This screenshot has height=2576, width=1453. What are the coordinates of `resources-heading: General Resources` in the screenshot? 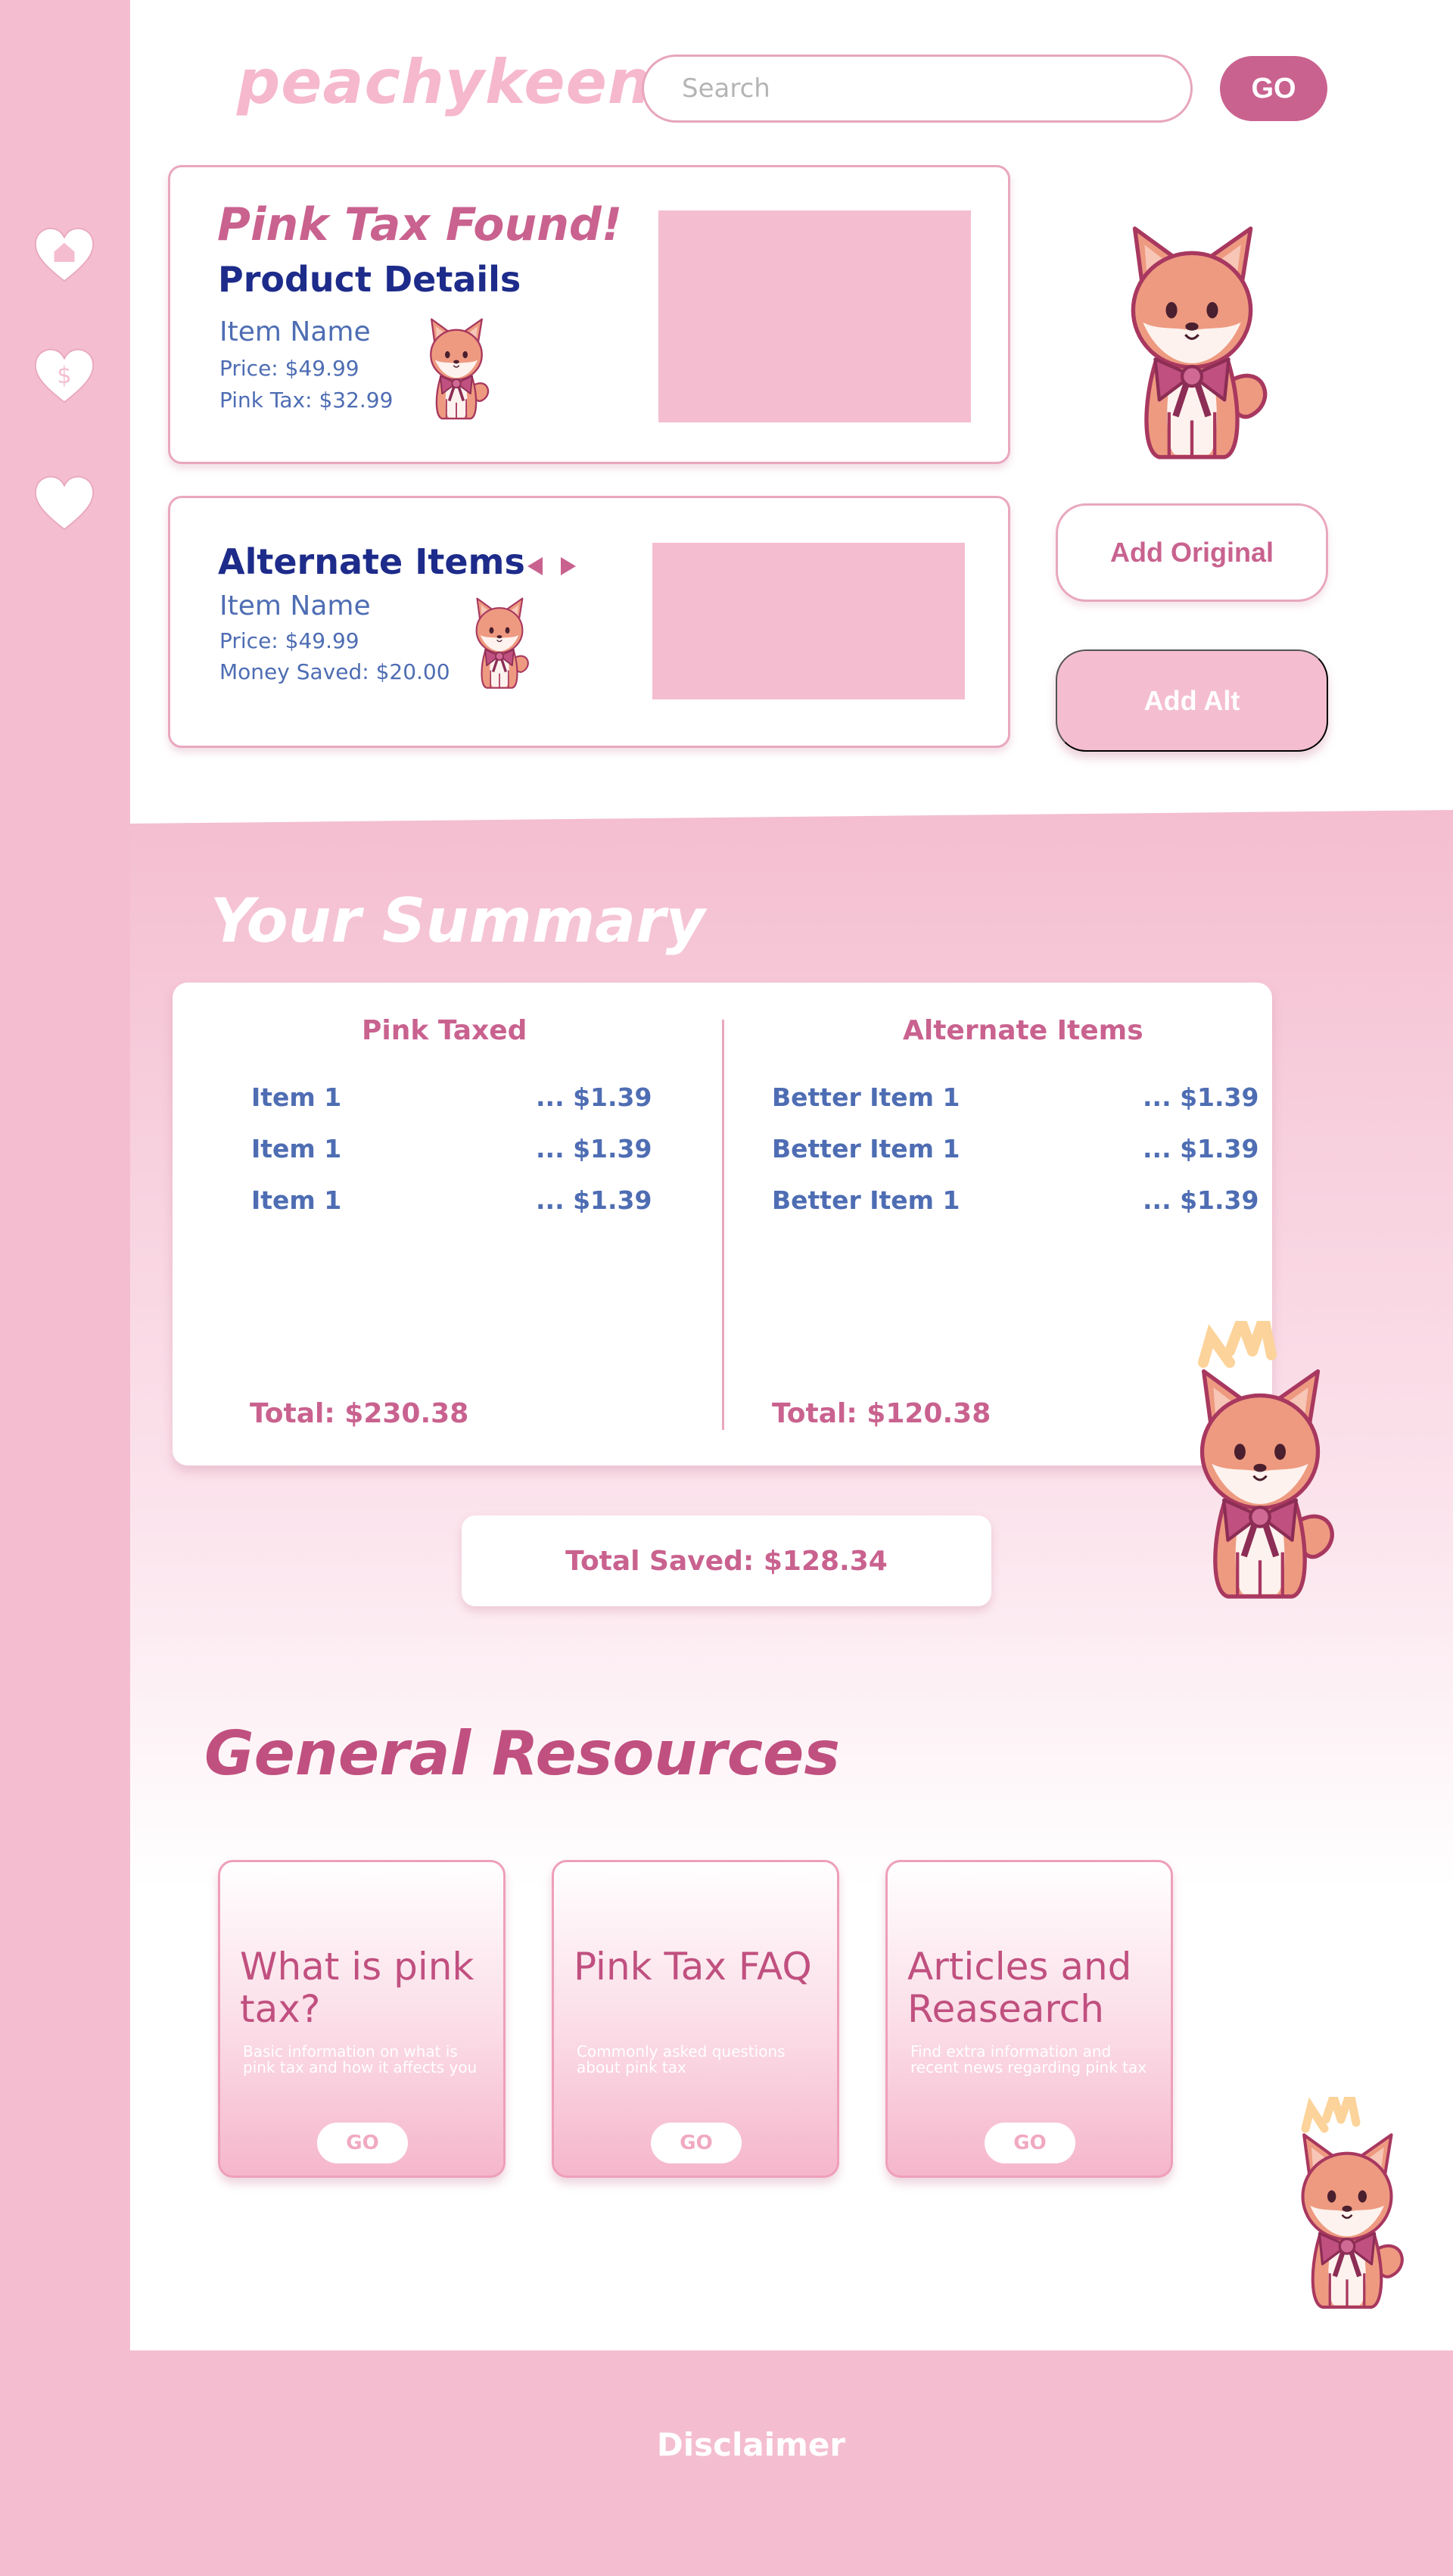 It's located at (522, 1753).